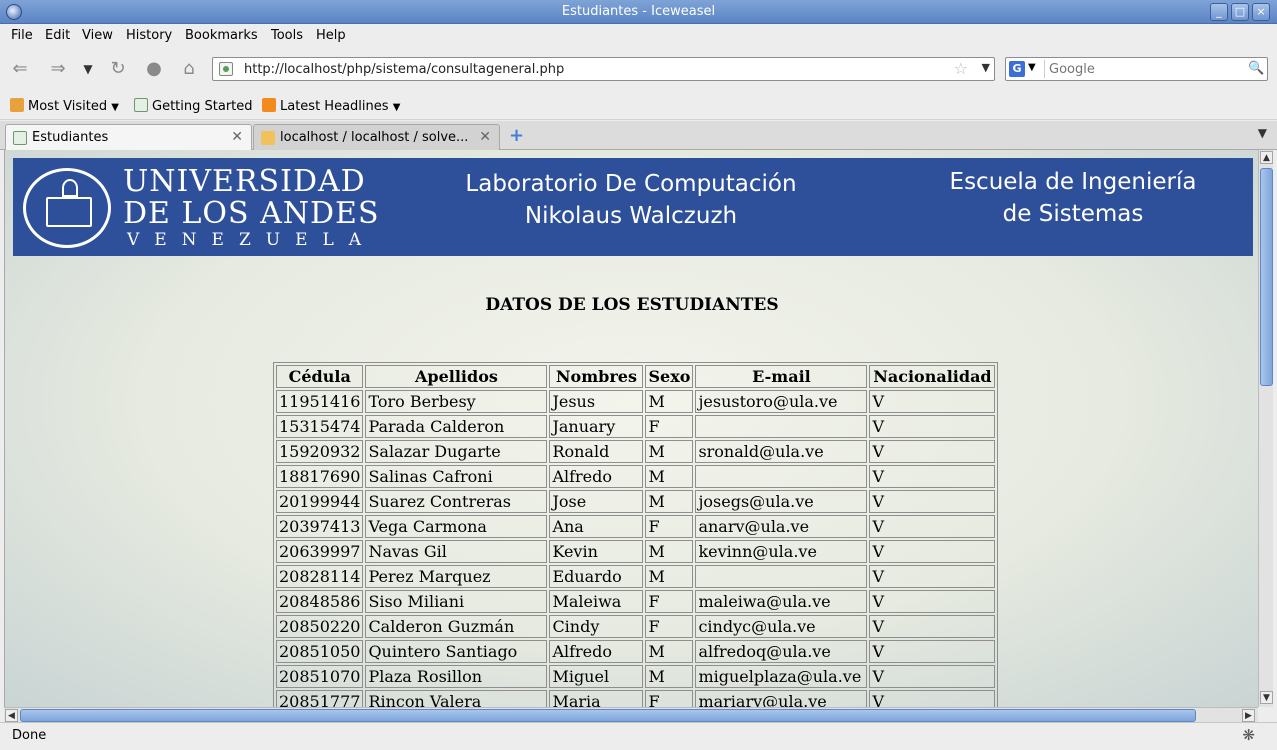 The image size is (1277, 750). Describe the element at coordinates (456, 698) in the screenshot. I see `cell-apellidos: Rincon Valera` at that location.